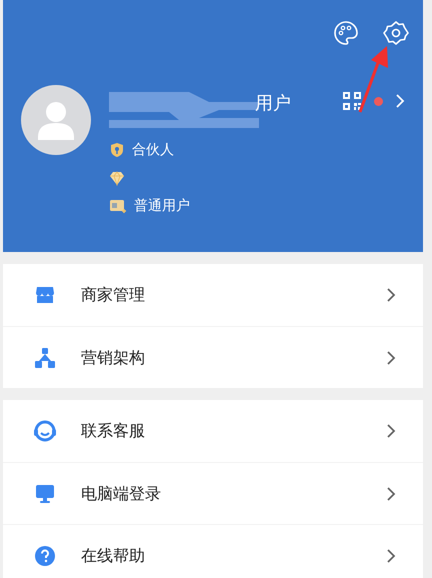  I want to click on username: 用户, so click(273, 104).